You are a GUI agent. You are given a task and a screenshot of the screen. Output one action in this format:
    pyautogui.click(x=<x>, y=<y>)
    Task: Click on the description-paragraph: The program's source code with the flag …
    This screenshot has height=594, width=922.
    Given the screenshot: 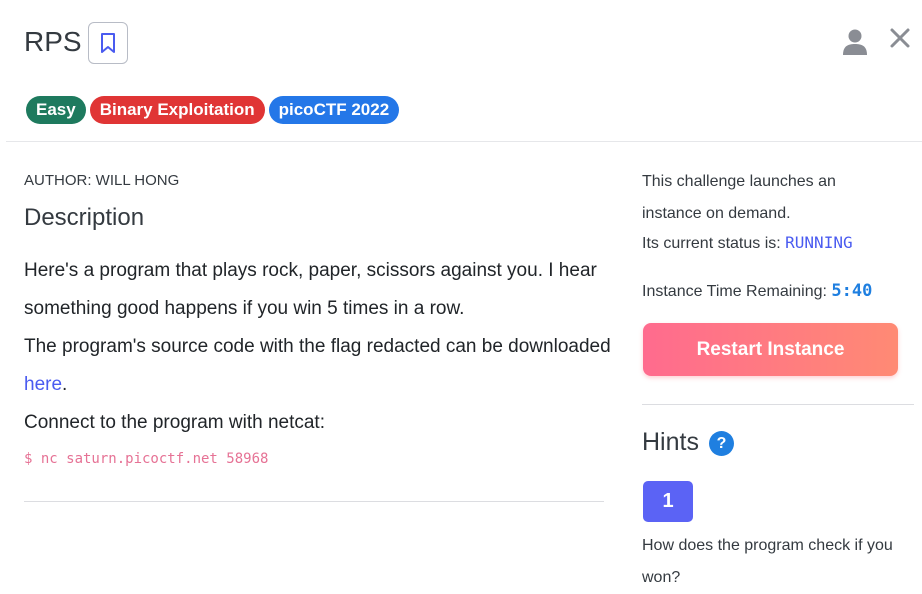 What is the action you would take?
    pyautogui.click(x=319, y=366)
    